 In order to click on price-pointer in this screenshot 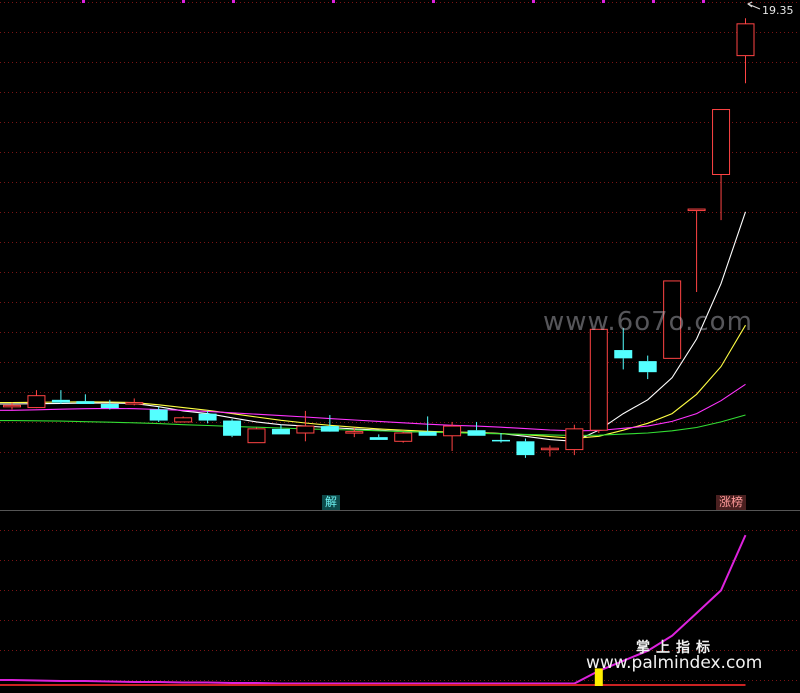, I will do `click(754, 5)`.